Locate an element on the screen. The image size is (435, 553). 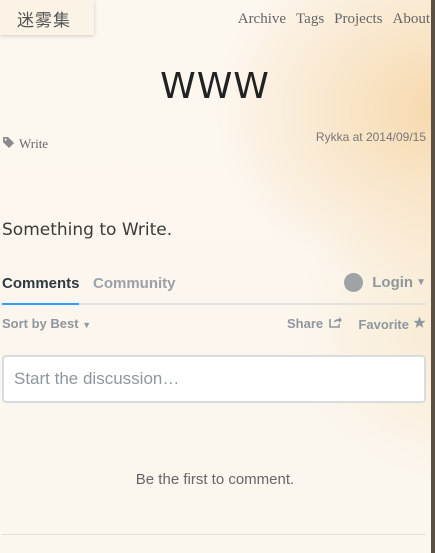
tag-icon is located at coordinates (8, 144).